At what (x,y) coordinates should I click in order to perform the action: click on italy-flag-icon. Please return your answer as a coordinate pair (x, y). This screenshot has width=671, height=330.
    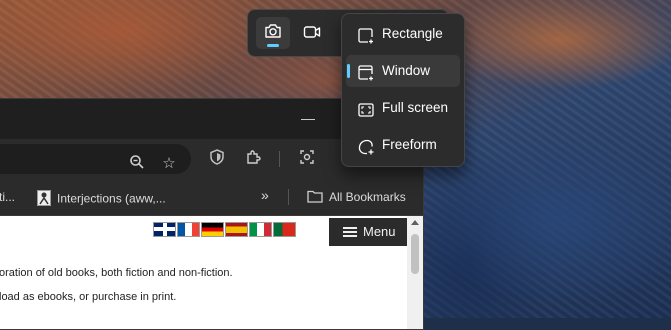
    Looking at the image, I should click on (260, 229).